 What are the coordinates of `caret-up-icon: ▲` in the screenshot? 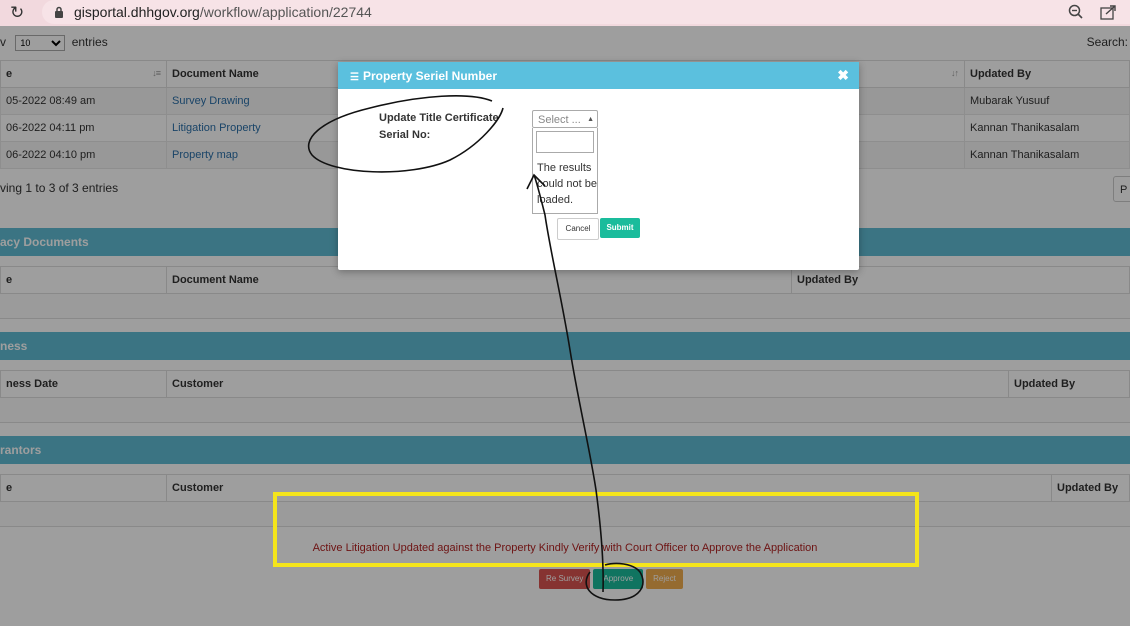 It's located at (590, 119).